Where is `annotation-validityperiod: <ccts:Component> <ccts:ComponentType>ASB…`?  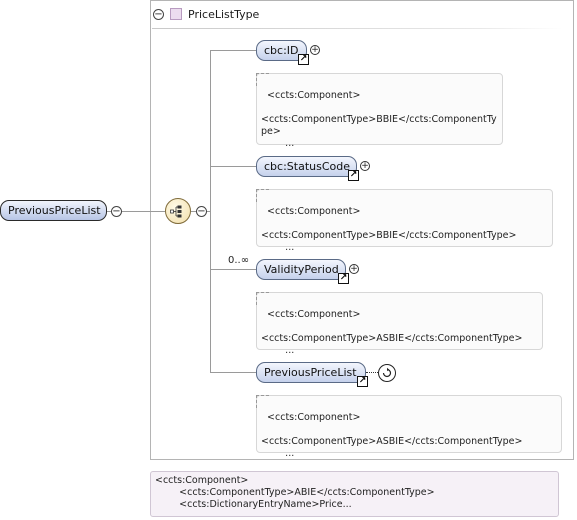 annotation-validityperiod: <ccts:Component> <ccts:ComponentType>ASB… is located at coordinates (399, 324).